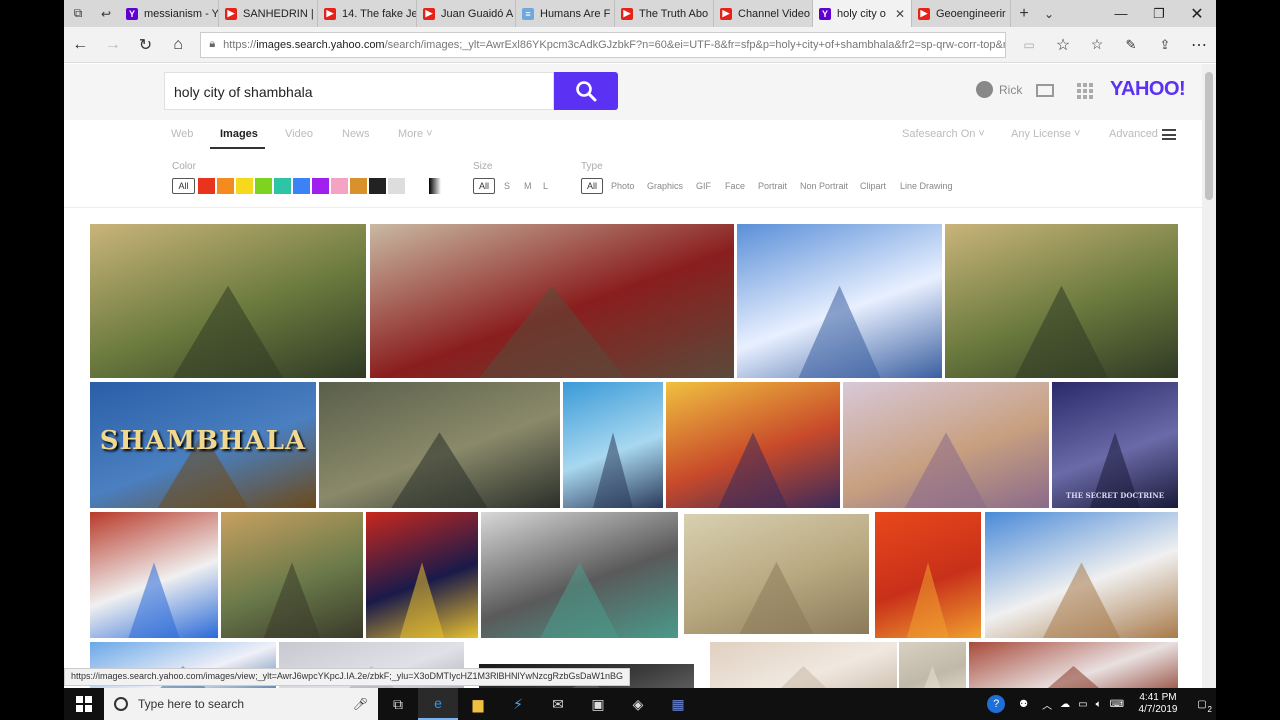 The width and height of the screenshot is (1280, 720). What do you see at coordinates (438, 704) in the screenshot?
I see `edge-taskbar-icon: e` at bounding box center [438, 704].